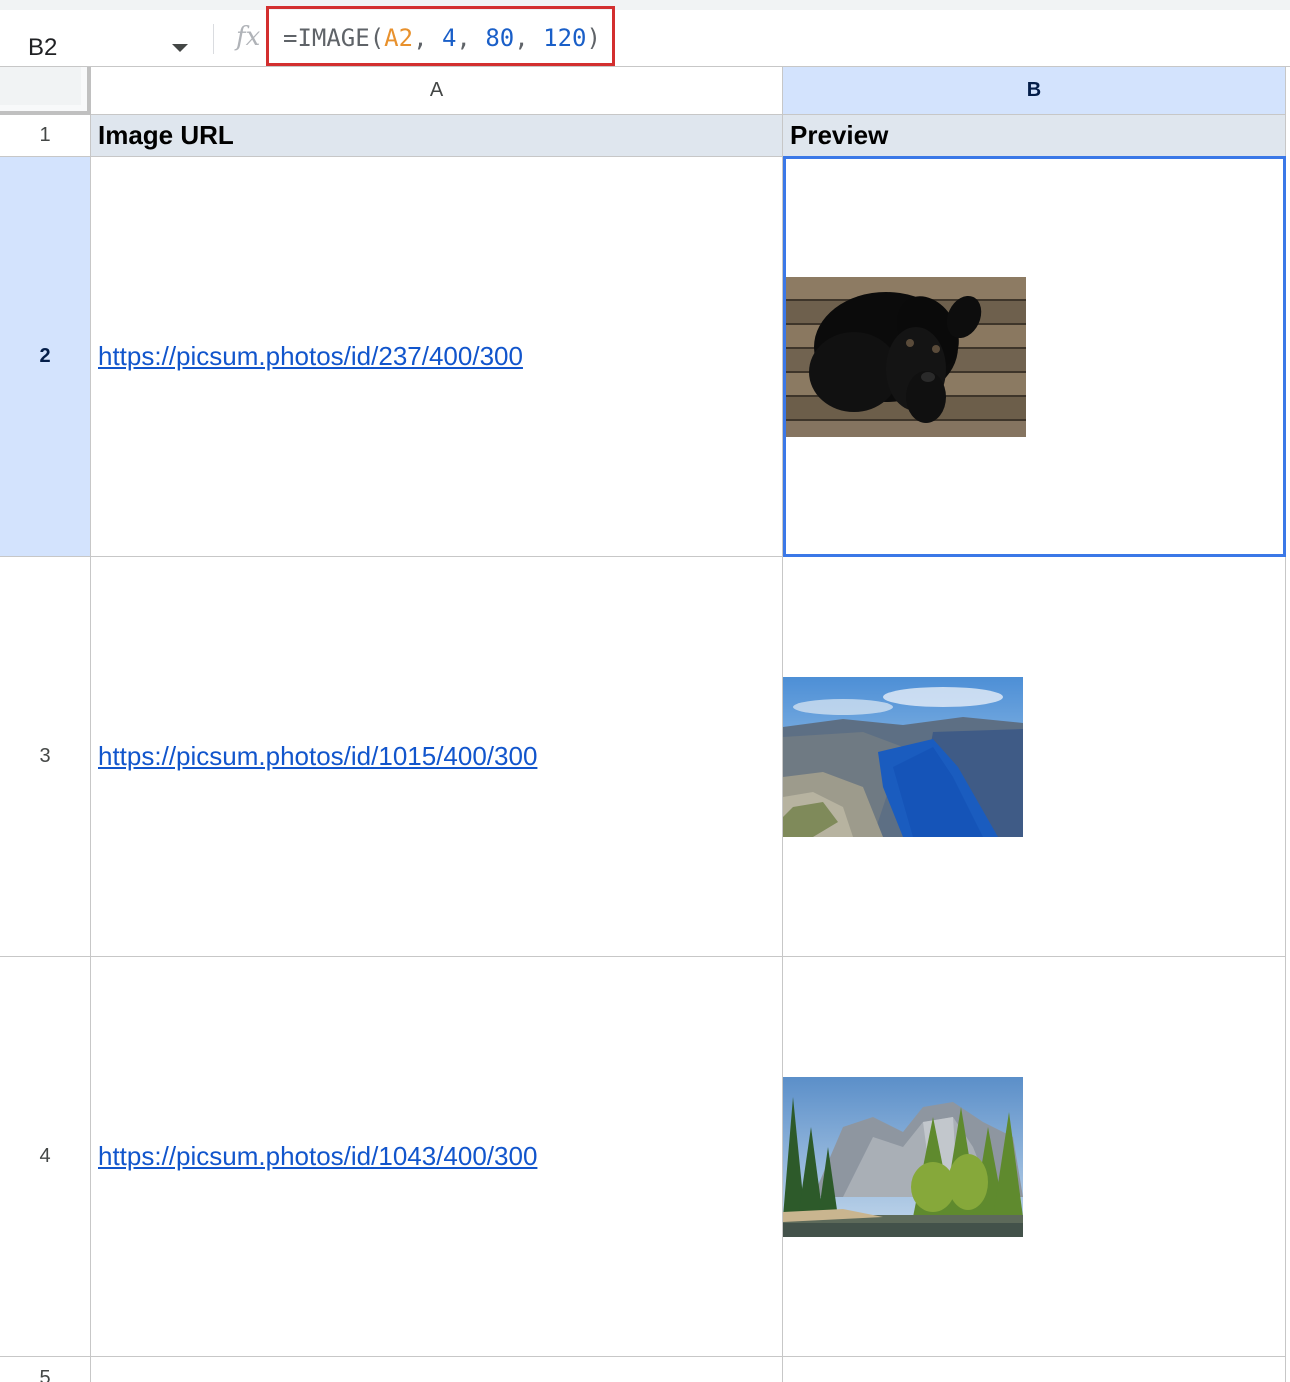 The width and height of the screenshot is (1290, 1382). Describe the element at coordinates (593, 38) in the screenshot. I see `formula-suffix: )` at that location.